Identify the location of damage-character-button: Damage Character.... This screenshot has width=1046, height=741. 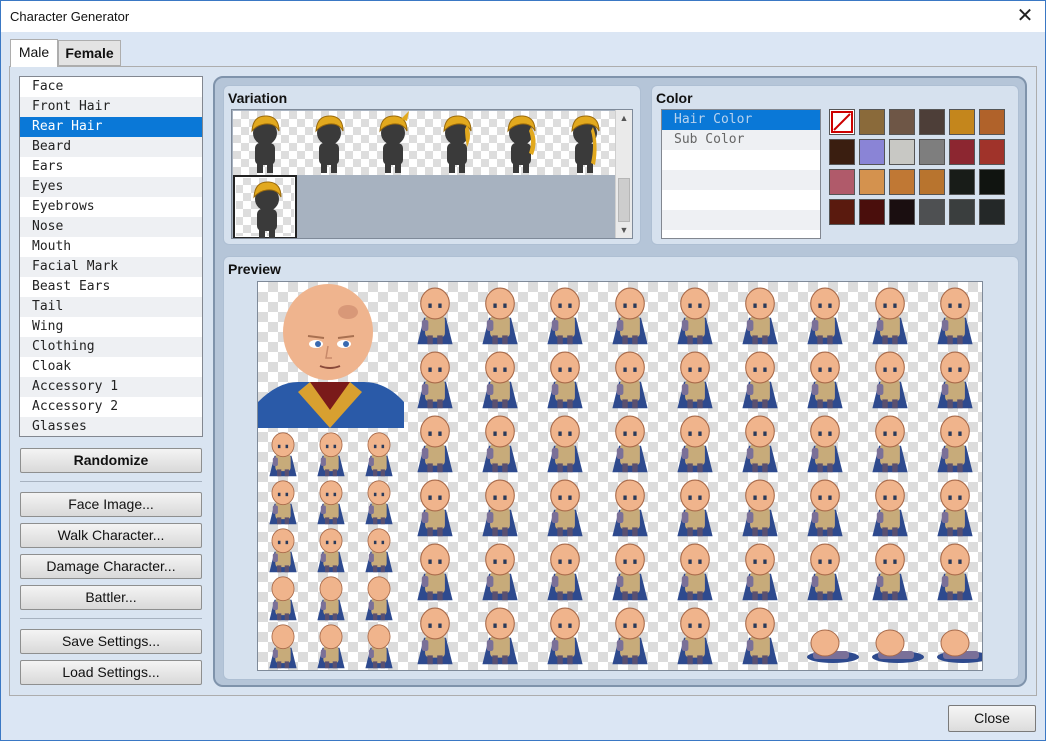
(111, 566).